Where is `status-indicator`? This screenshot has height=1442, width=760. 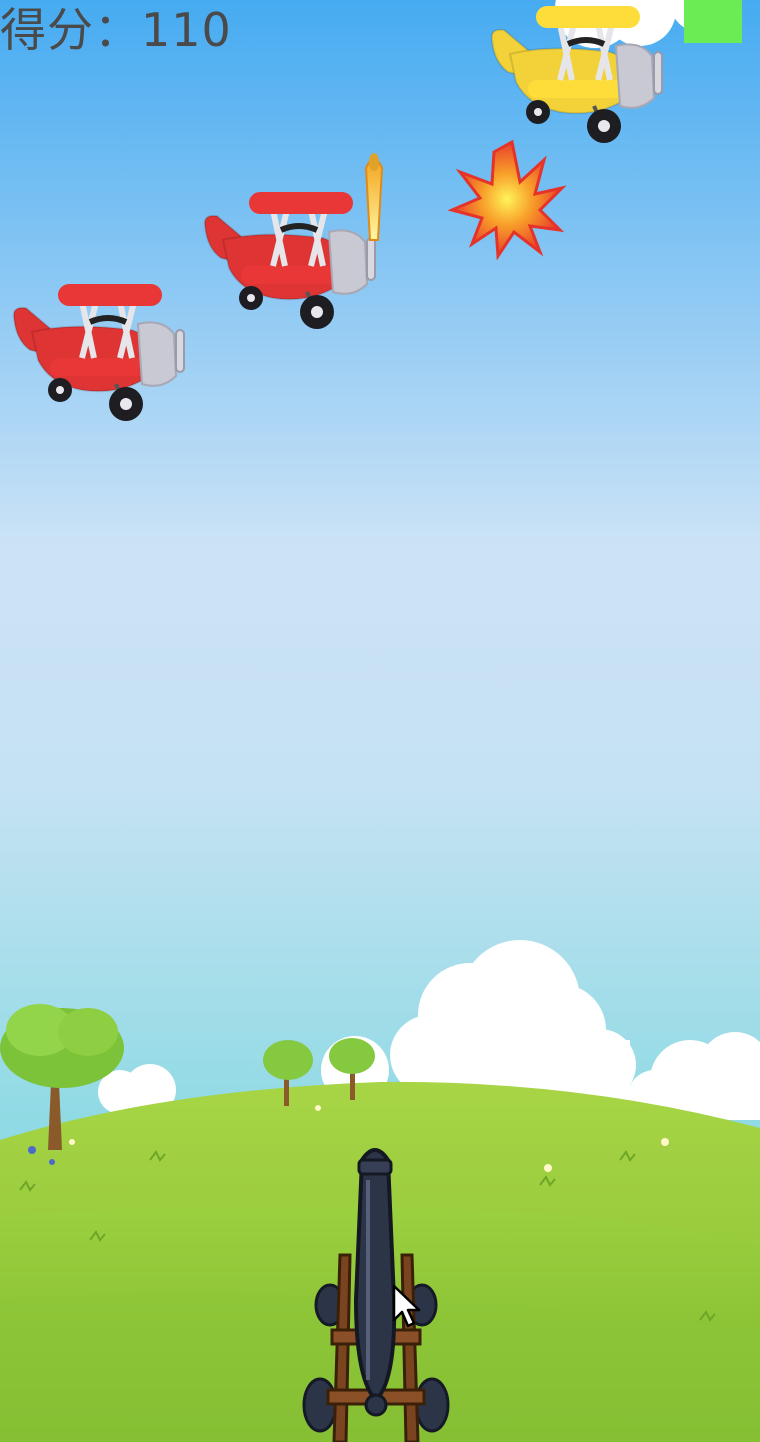 status-indicator is located at coordinates (713, 21).